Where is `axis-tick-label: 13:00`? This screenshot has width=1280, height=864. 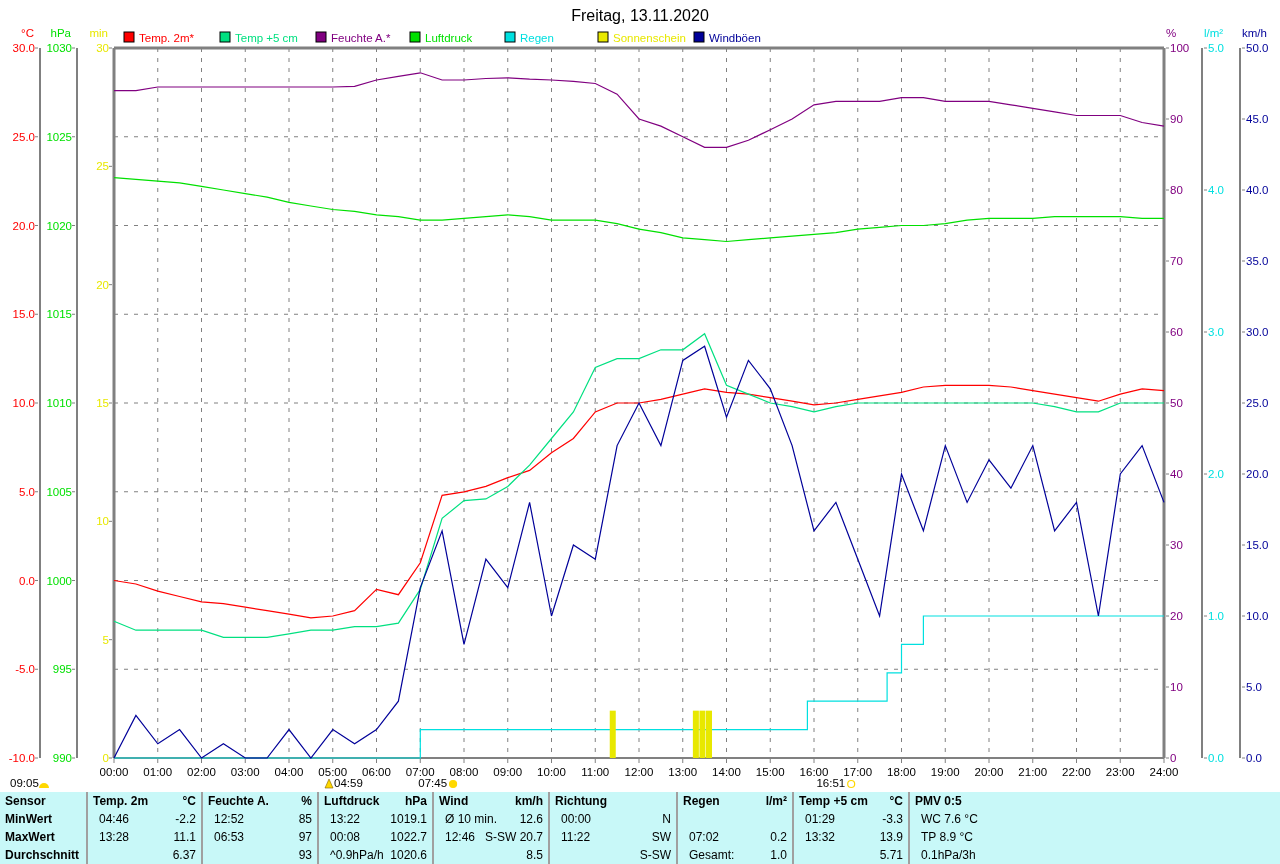 axis-tick-label: 13:00 is located at coordinates (683, 772).